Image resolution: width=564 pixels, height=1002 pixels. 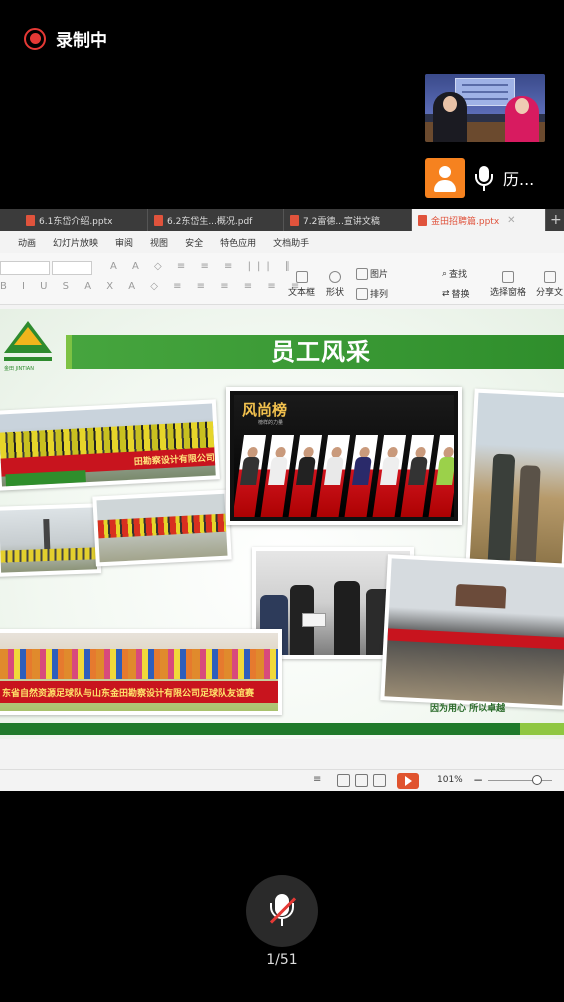 I want to click on document-tab: 6.1东岱介绍.pptx, so click(x=84, y=220).